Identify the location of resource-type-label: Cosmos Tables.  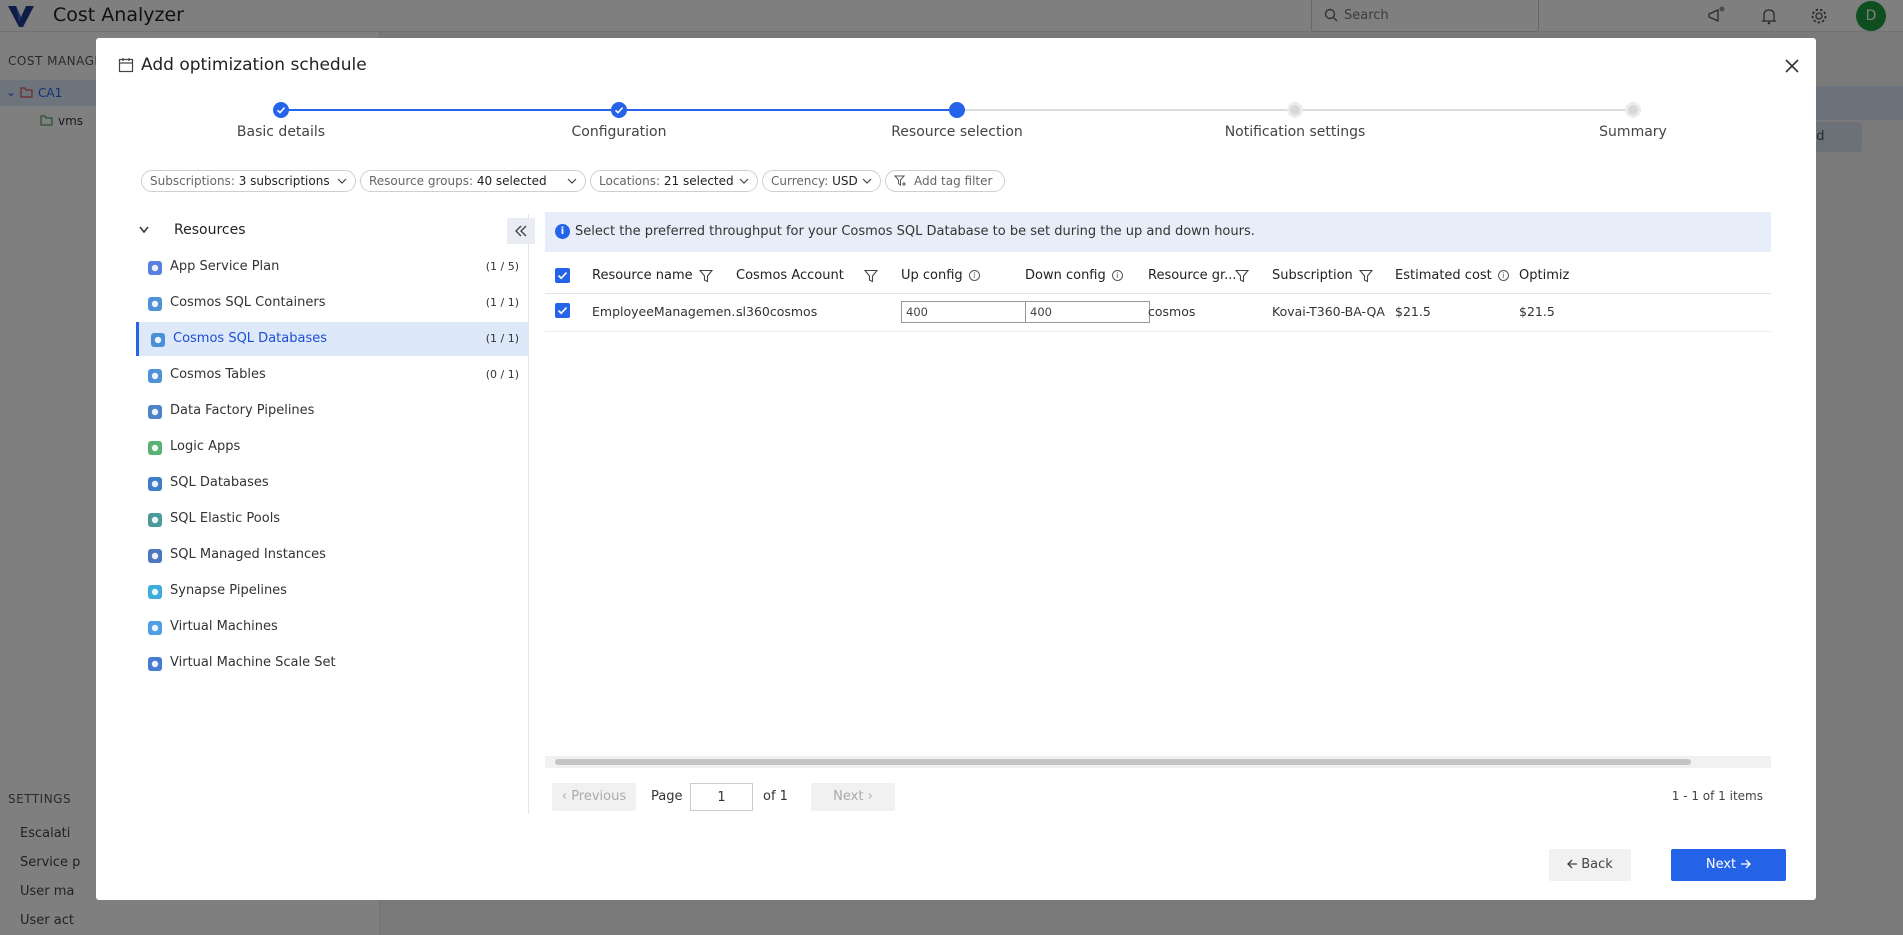
(218, 374).